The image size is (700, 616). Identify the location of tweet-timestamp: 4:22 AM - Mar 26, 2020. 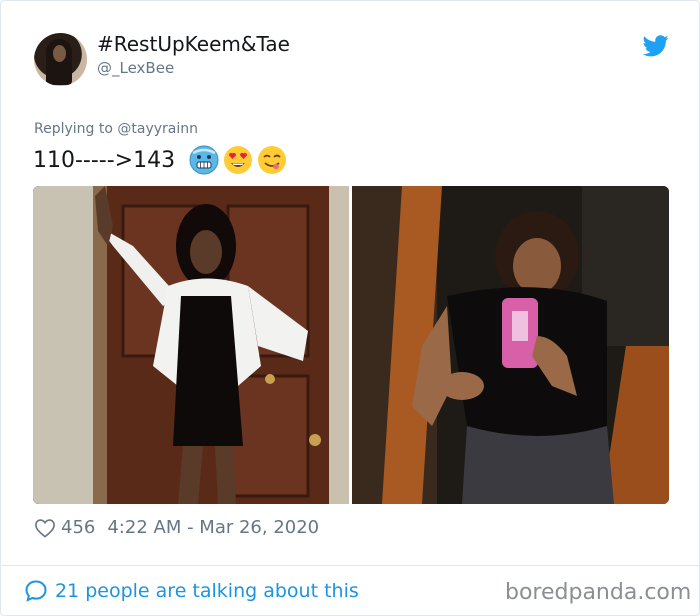
(213, 527).